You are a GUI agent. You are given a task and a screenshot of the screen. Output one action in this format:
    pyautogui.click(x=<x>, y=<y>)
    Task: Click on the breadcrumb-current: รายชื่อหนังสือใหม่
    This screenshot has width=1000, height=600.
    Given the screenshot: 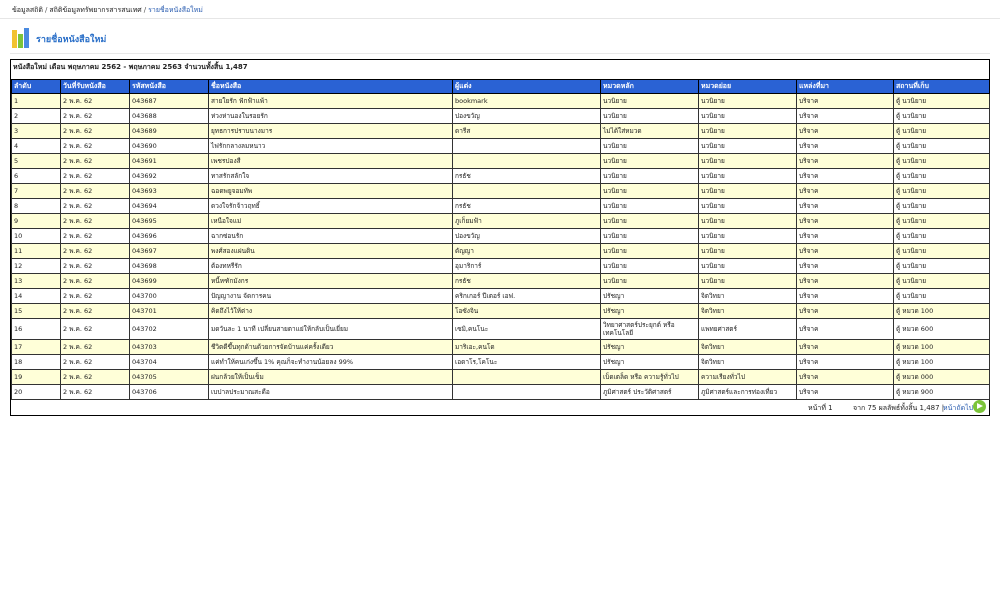 What is the action you would take?
    pyautogui.click(x=175, y=10)
    